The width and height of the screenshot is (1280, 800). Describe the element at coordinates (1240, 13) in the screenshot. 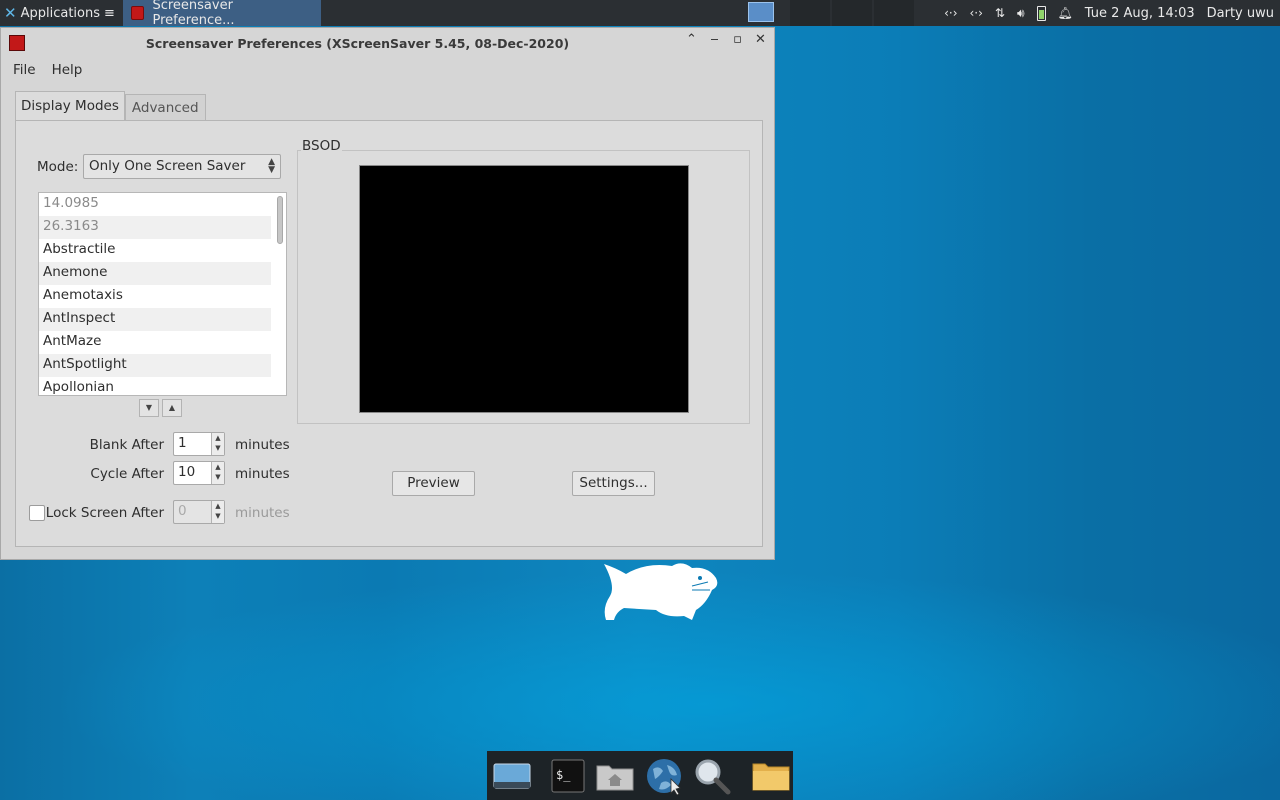

I see `user-name: Darty uwu` at that location.